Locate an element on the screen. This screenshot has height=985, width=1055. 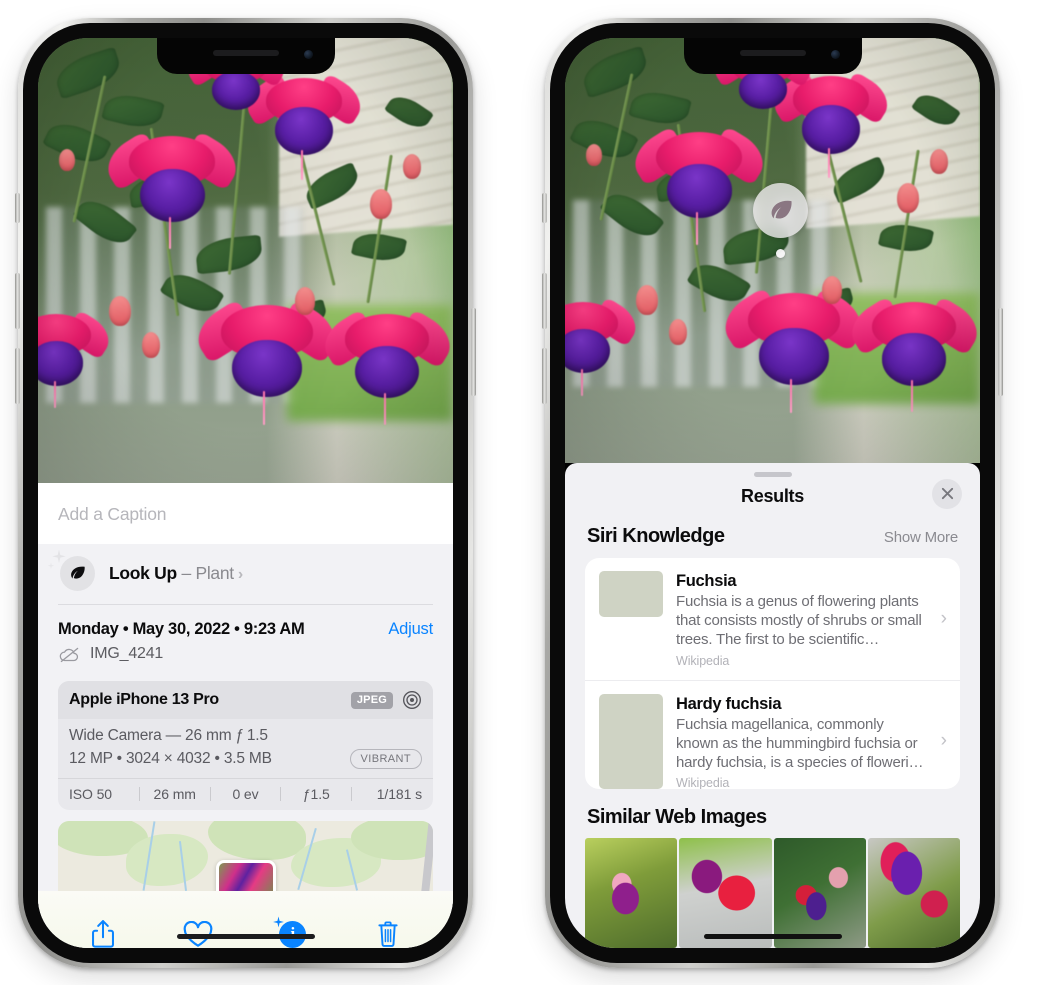
format-badge: JPEG is located at coordinates (371, 700).